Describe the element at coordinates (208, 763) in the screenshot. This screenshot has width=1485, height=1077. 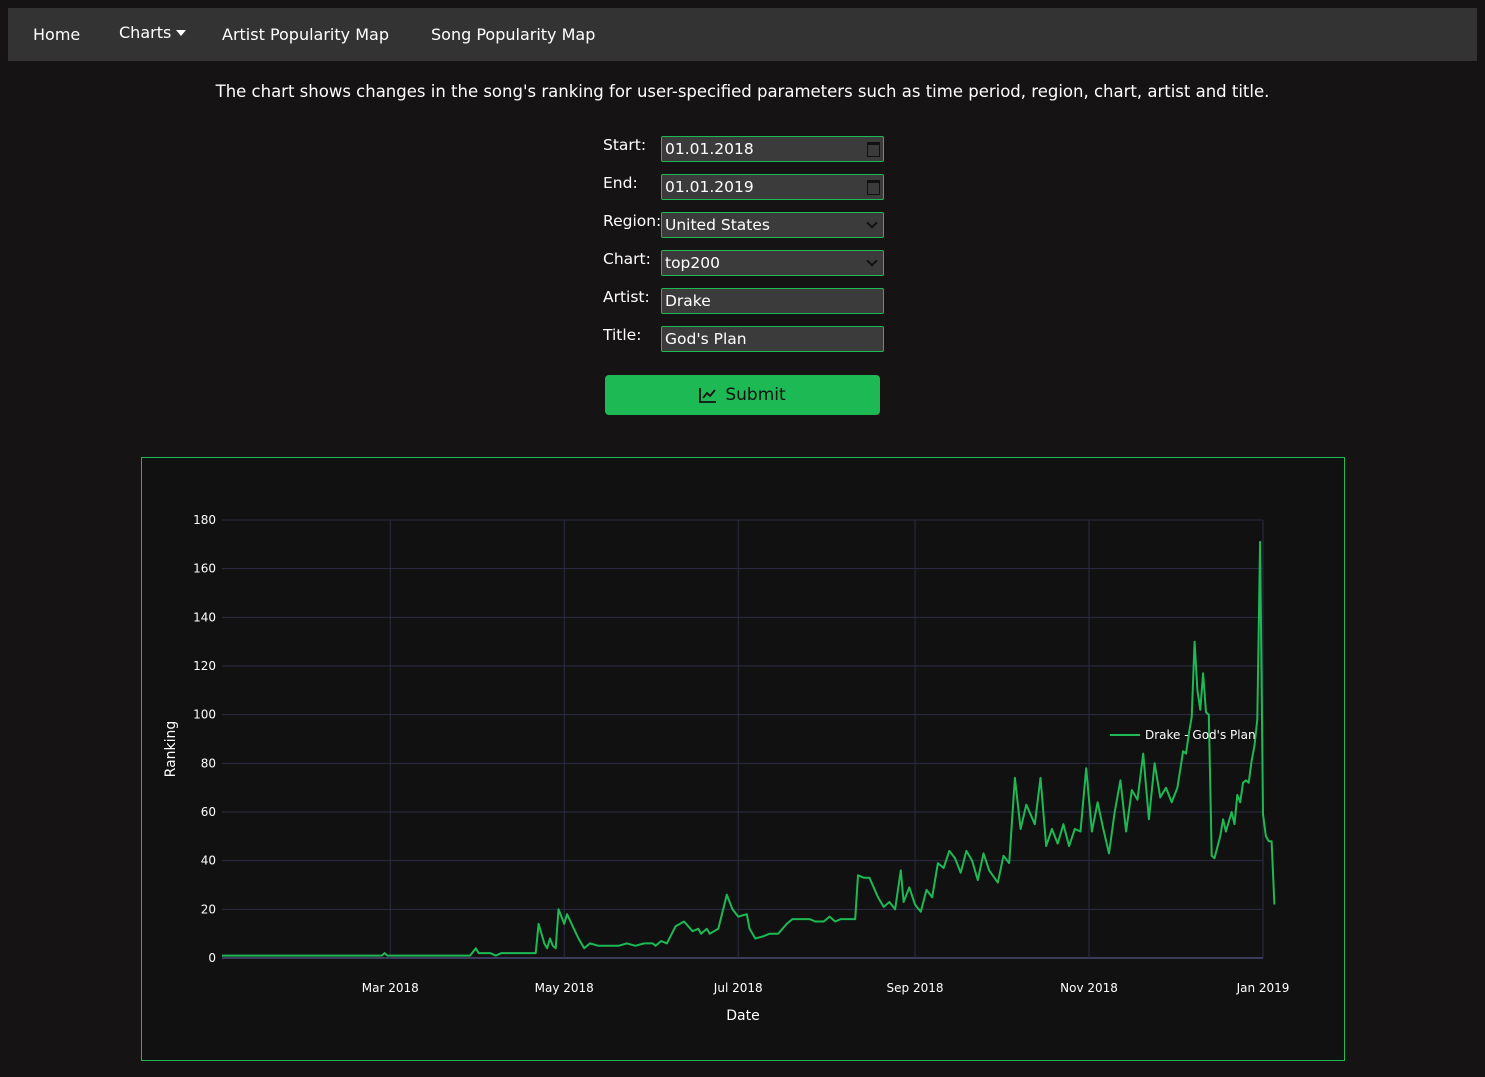
I see `y-tick-label: 80` at that location.